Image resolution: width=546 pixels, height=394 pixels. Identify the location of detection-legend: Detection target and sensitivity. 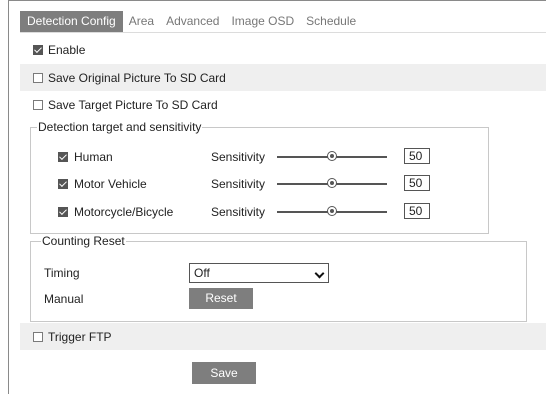
(120, 127).